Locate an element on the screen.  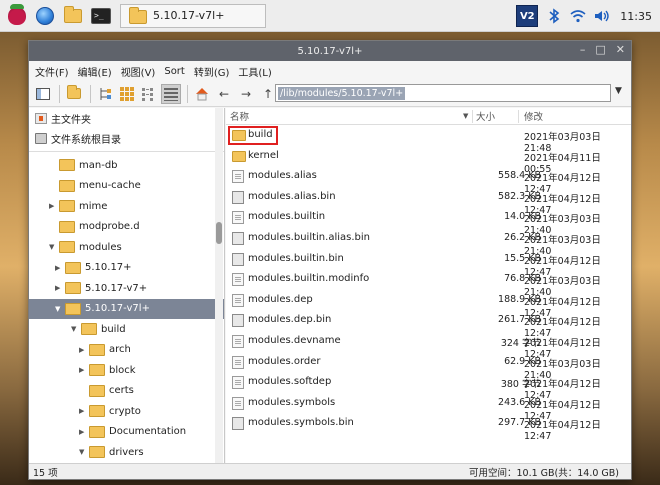
column-modified: 修改 is located at coordinates (533, 116).